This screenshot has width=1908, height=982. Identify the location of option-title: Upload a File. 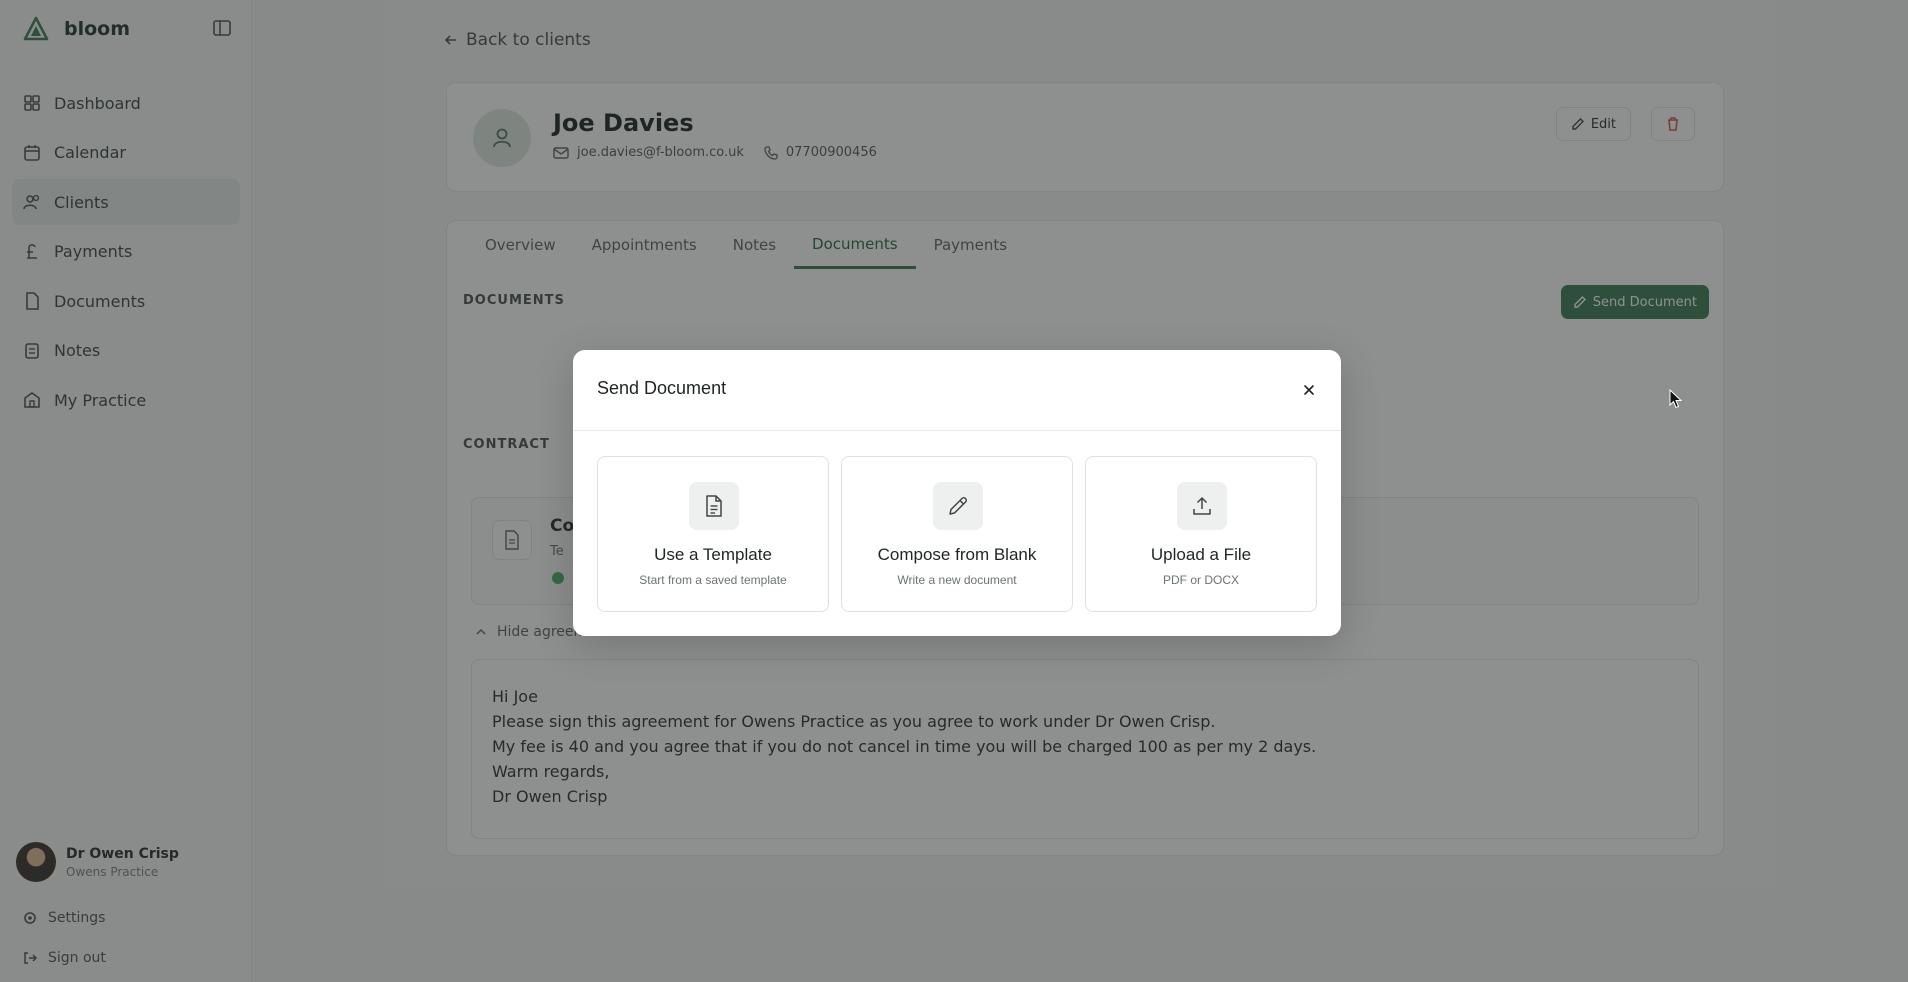
(1201, 554).